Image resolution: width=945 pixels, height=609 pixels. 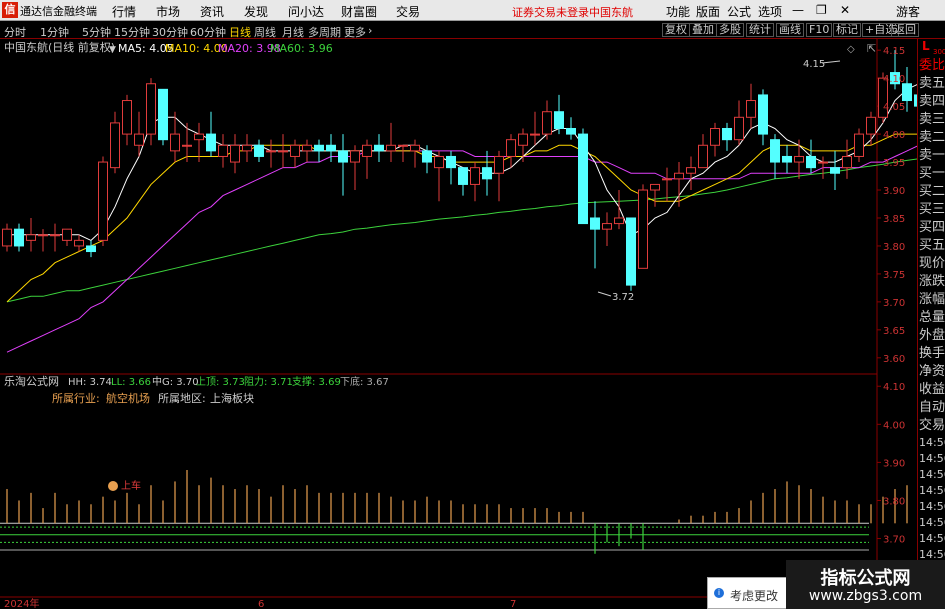 I want to click on f10-button: F10, so click(x=819, y=30).